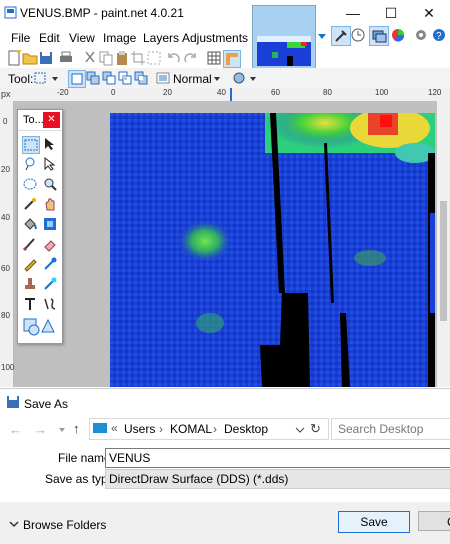 Image resolution: width=450 pixels, height=544 pixels. Describe the element at coordinates (429, 13) in the screenshot. I see `close-button: ✕` at that location.